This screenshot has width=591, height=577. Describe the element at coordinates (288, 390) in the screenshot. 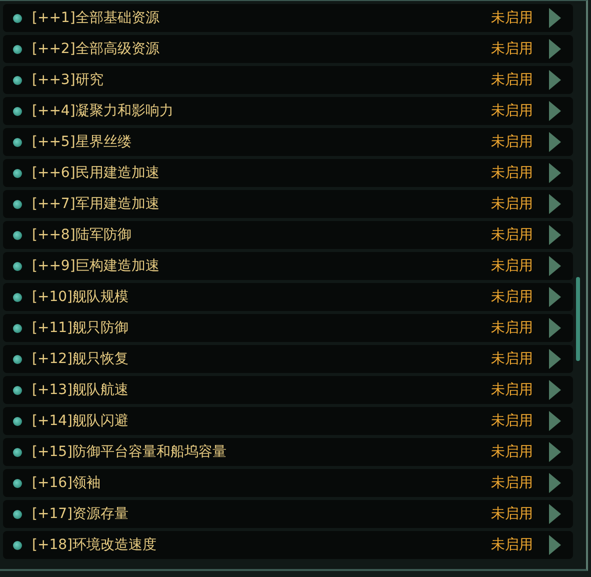

I see `option-row: [+13]舰队航速 未启用` at that location.